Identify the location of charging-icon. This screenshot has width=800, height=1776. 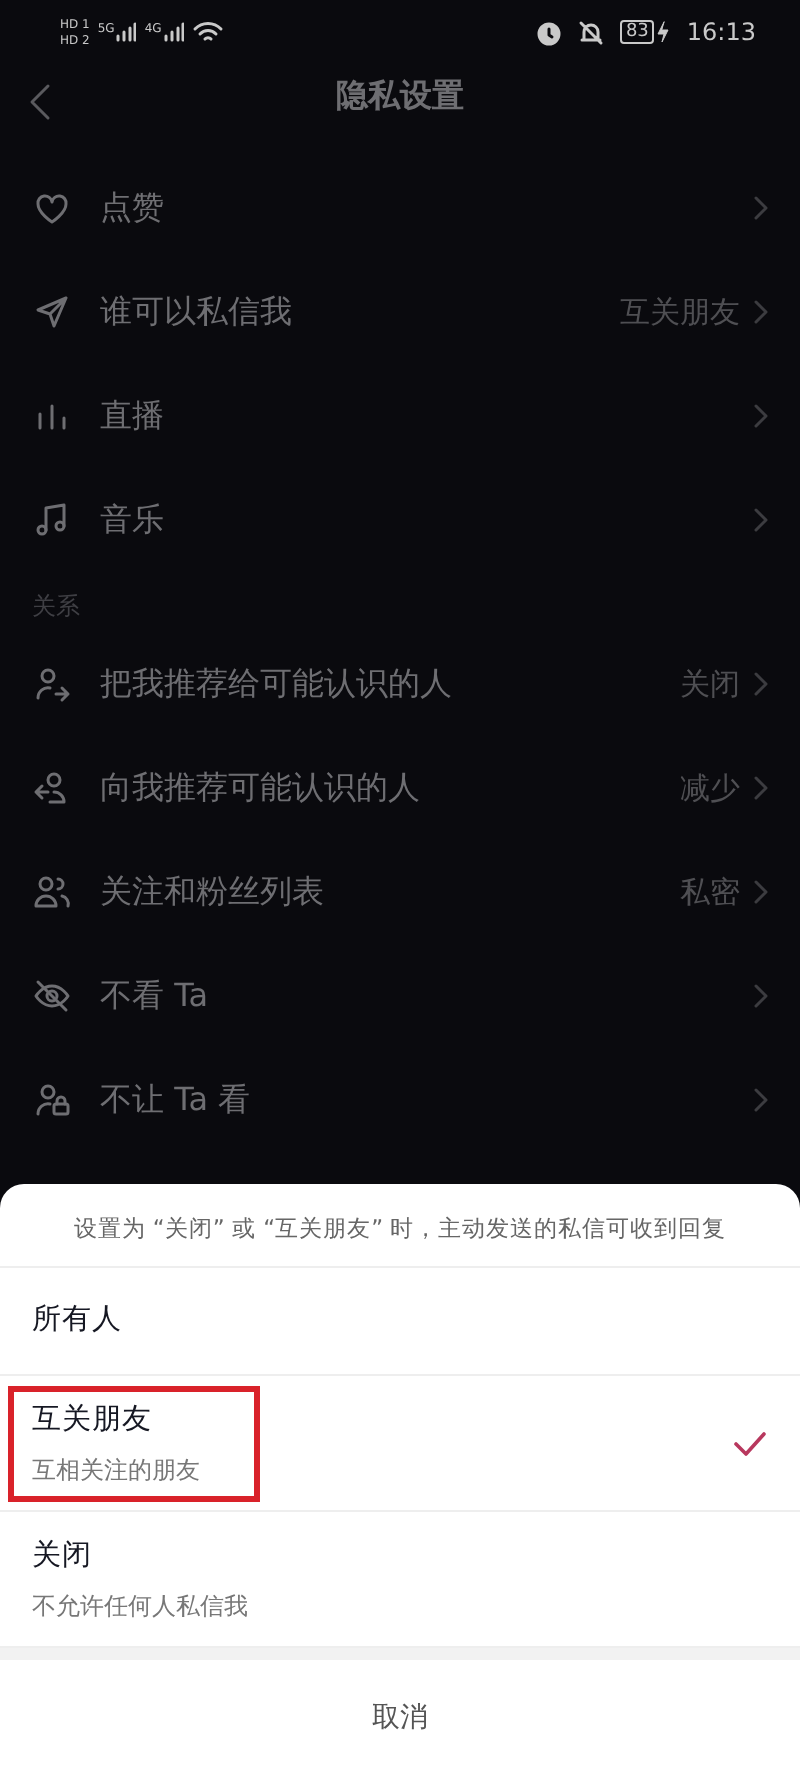
(662, 32).